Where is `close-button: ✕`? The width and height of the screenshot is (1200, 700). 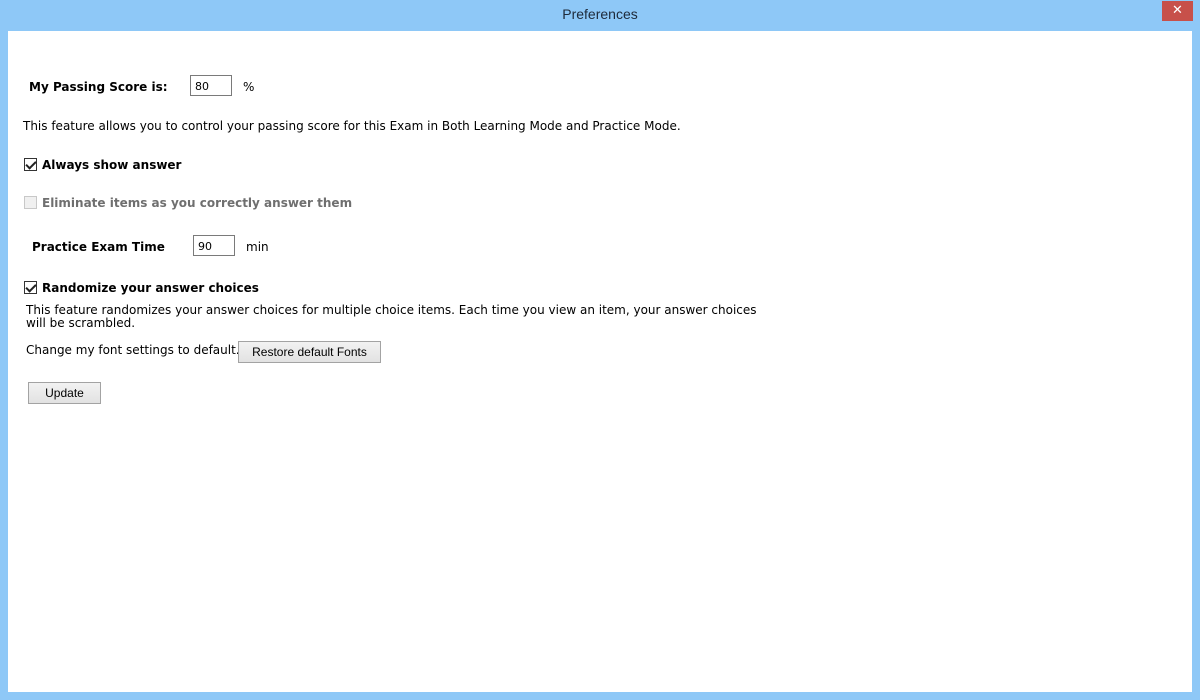 close-button: ✕ is located at coordinates (1177, 11).